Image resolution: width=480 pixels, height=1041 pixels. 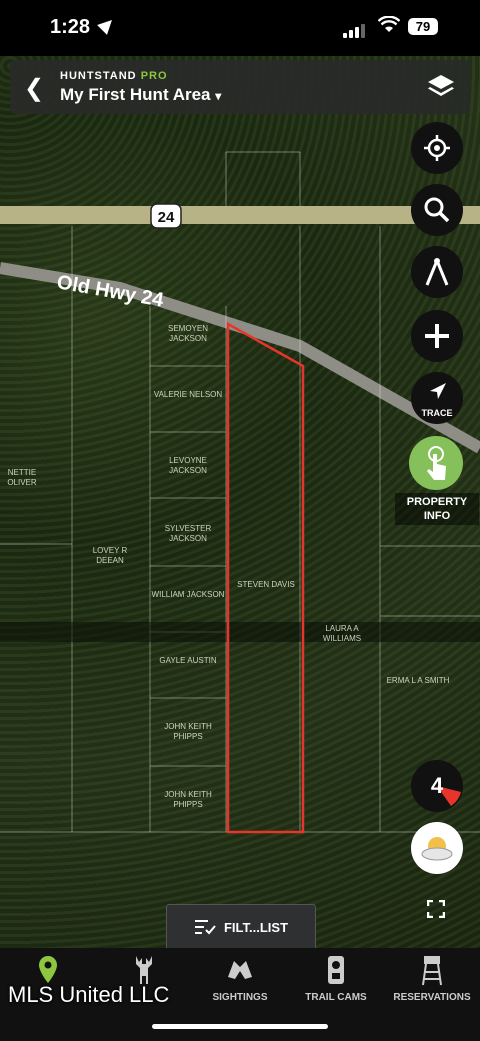 What do you see at coordinates (98, 76) in the screenshot?
I see `brand-name: HUNTSTAND` at bounding box center [98, 76].